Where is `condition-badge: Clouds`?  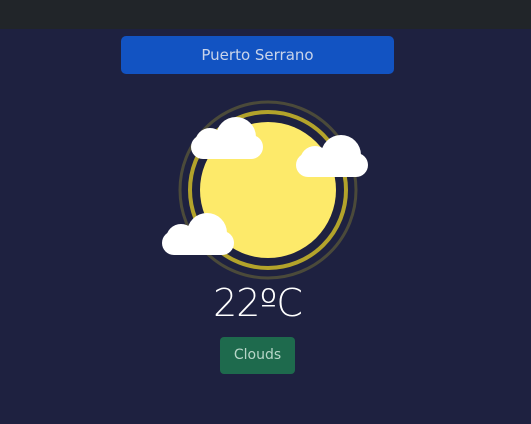
condition-badge: Clouds is located at coordinates (257, 355).